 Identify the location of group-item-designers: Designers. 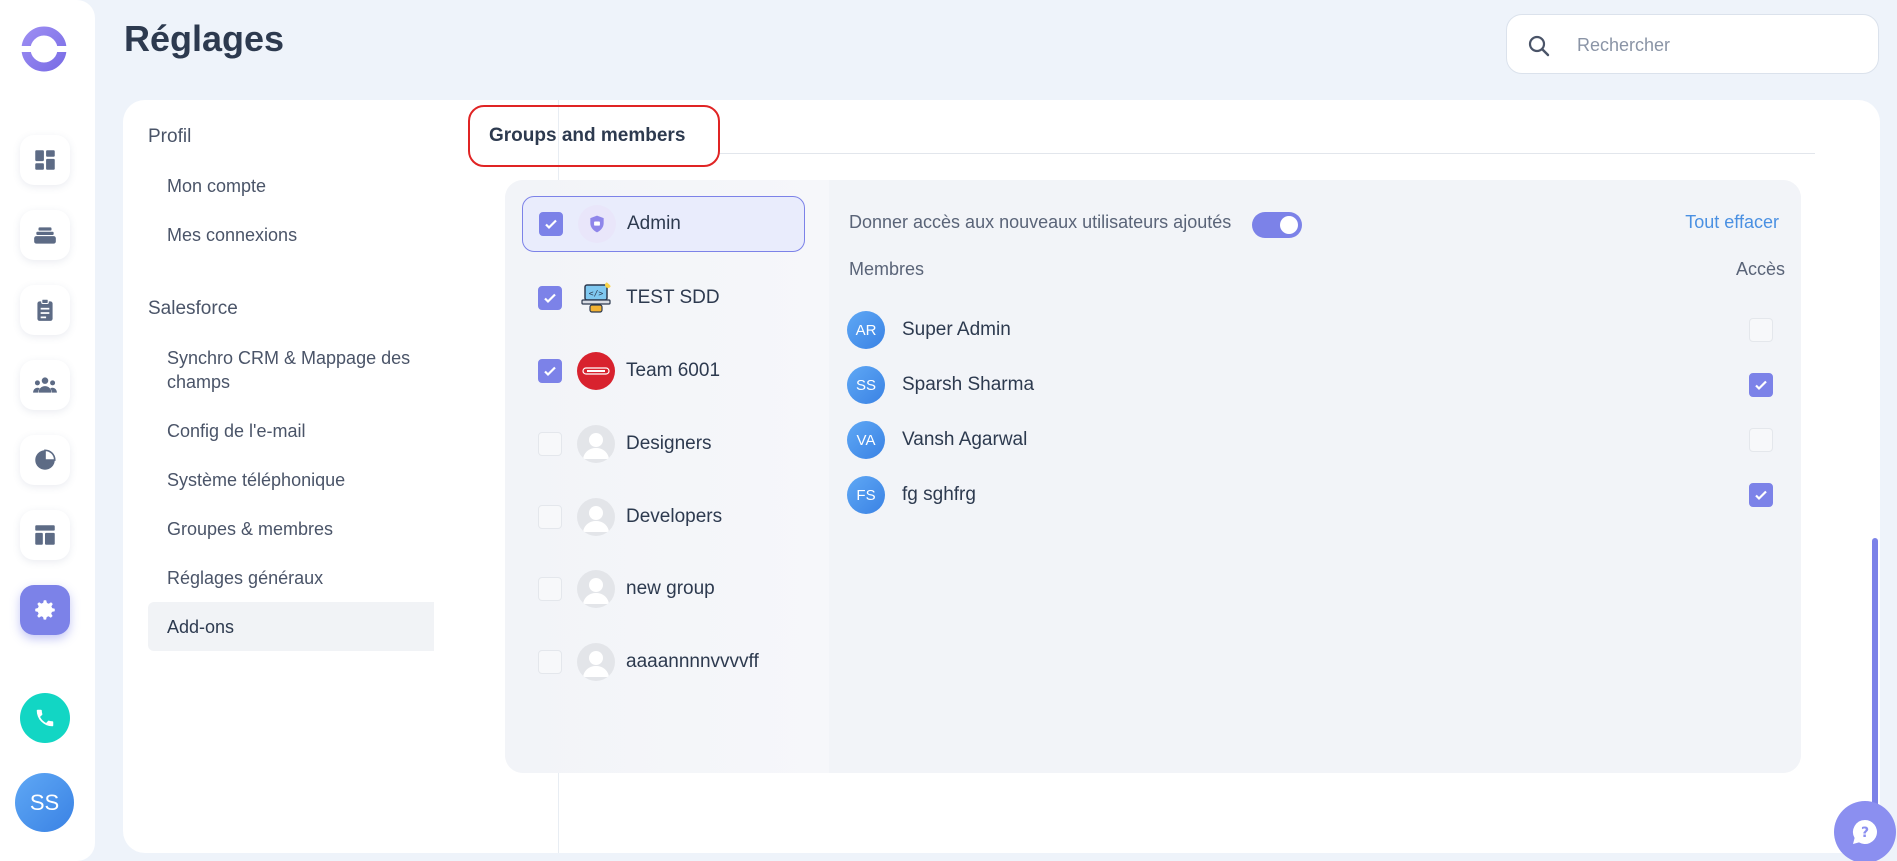
(663, 444).